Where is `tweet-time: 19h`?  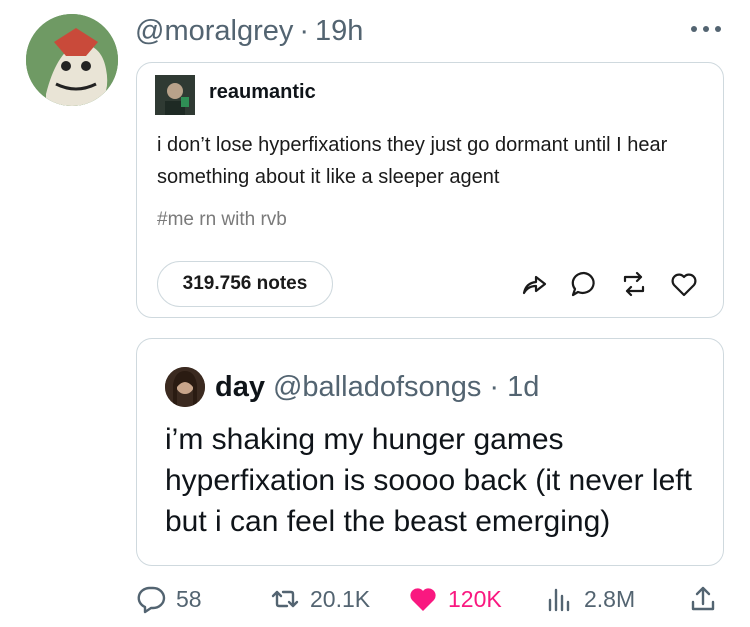 tweet-time: 19h is located at coordinates (339, 31).